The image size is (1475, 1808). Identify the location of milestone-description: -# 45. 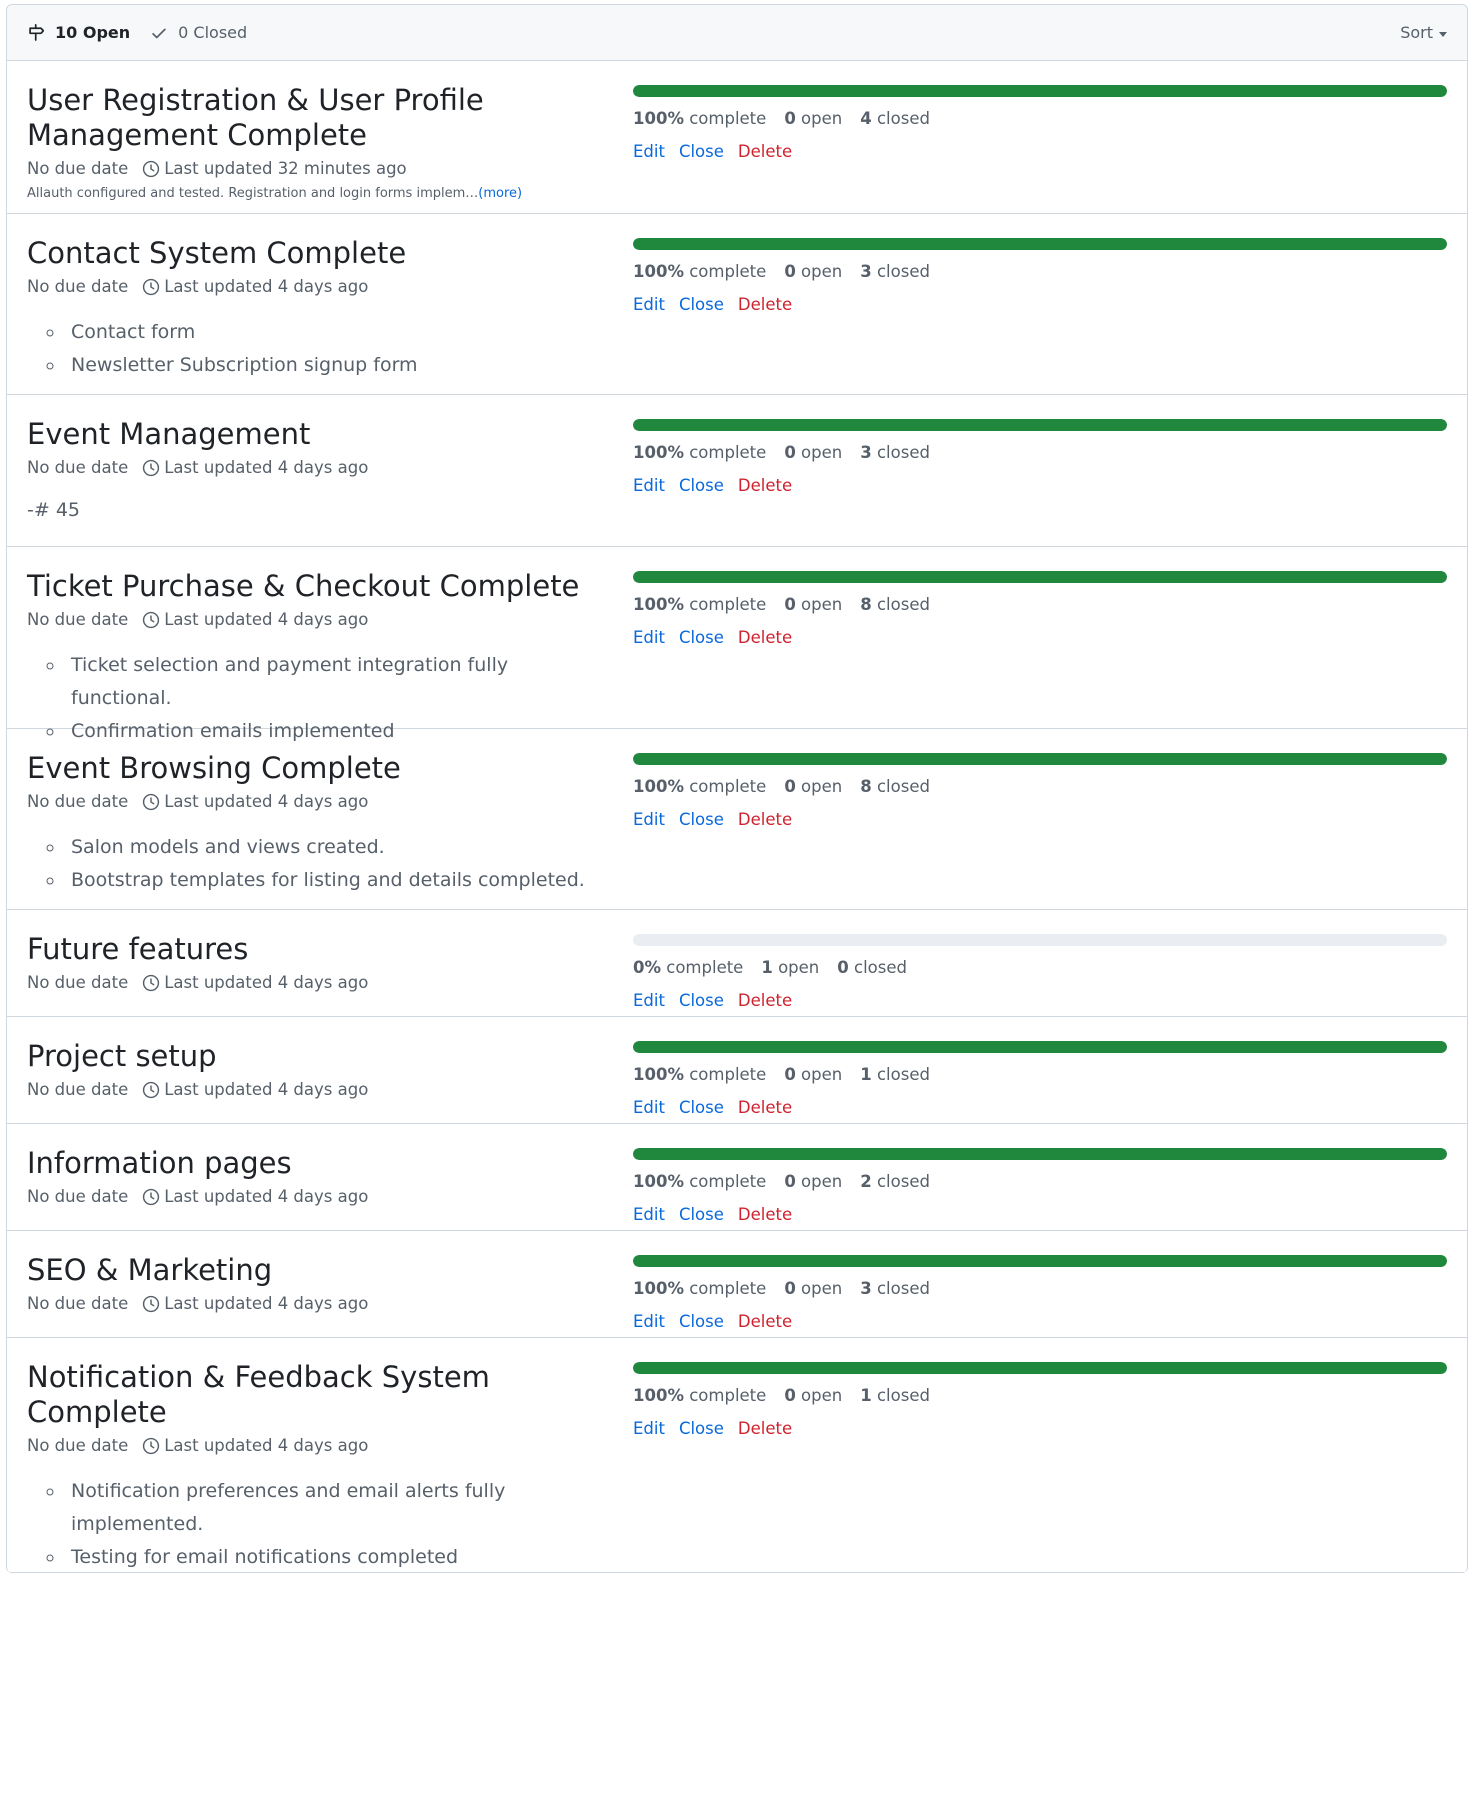
(53, 510).